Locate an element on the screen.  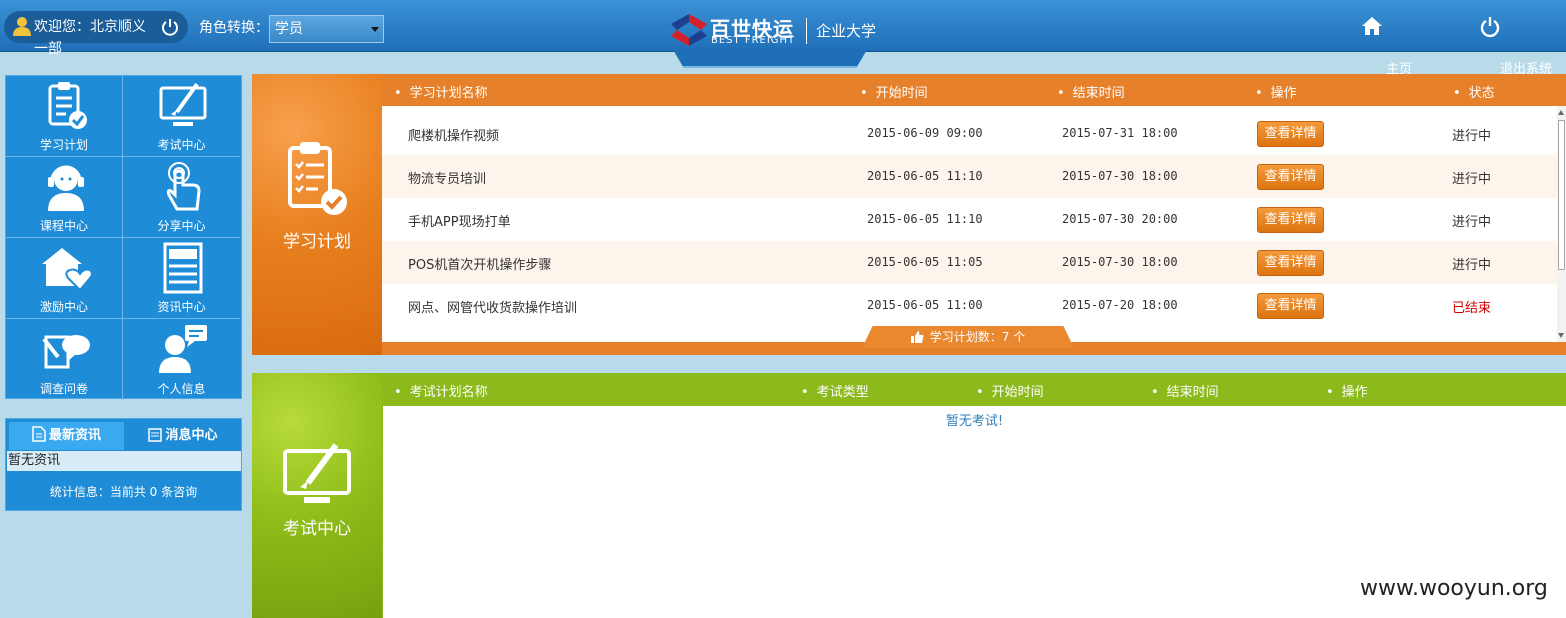
role-select: 学员 is located at coordinates (326, 29).